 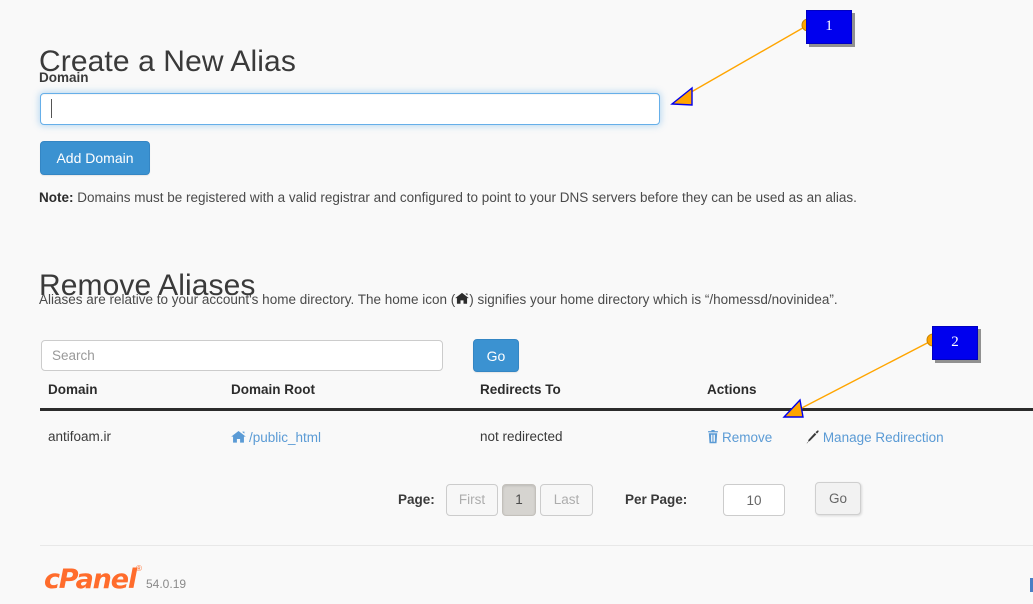 What do you see at coordinates (51, 108) in the screenshot?
I see `text-cursor` at bounding box center [51, 108].